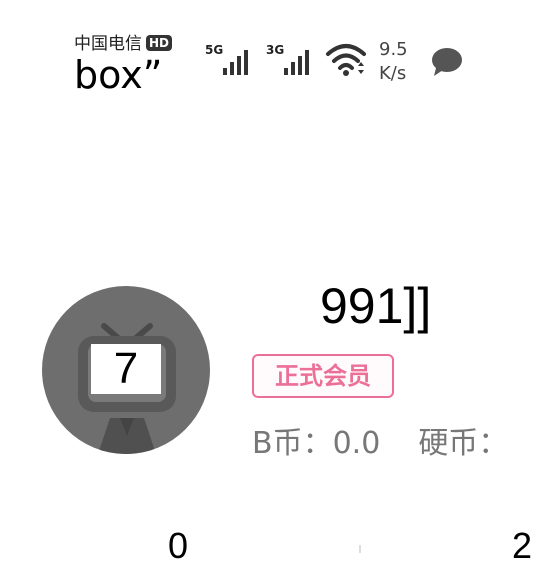 This screenshot has height=566, width=542. Describe the element at coordinates (522, 546) in the screenshot. I see `stat-second-value: 2` at that location.